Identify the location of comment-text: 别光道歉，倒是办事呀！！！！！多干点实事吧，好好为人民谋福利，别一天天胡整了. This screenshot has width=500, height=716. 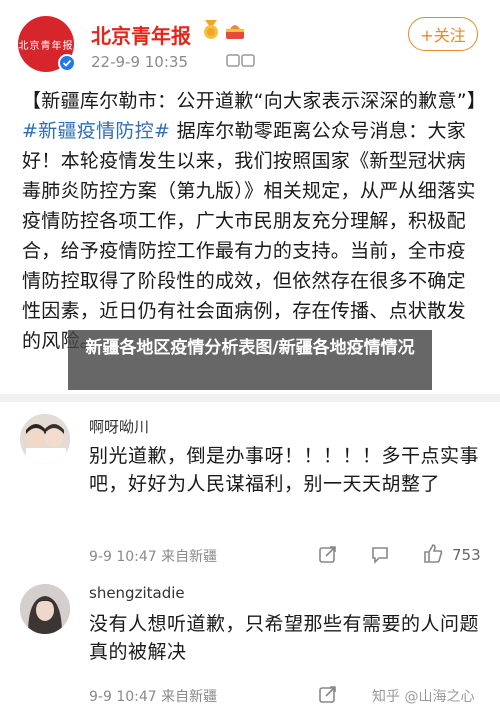
(284, 470).